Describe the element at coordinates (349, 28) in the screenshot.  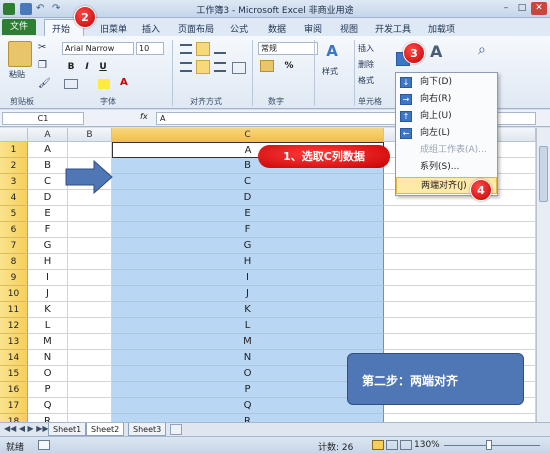
I see `tab-view: 视图` at that location.